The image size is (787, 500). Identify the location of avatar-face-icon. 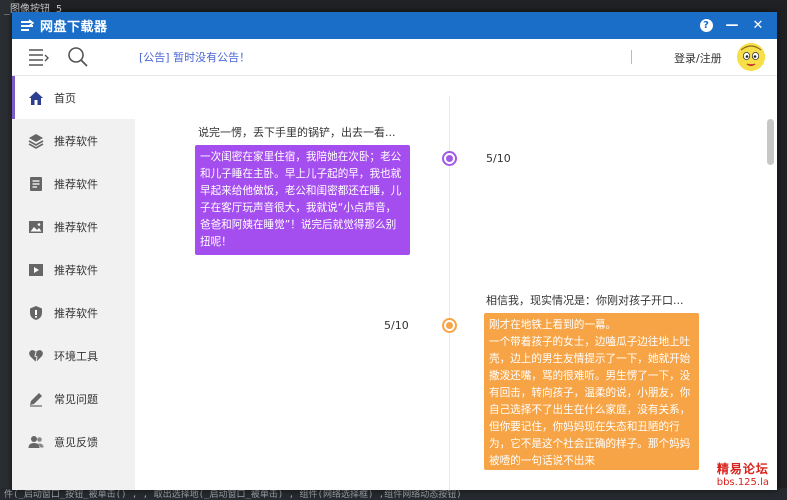
(751, 57).